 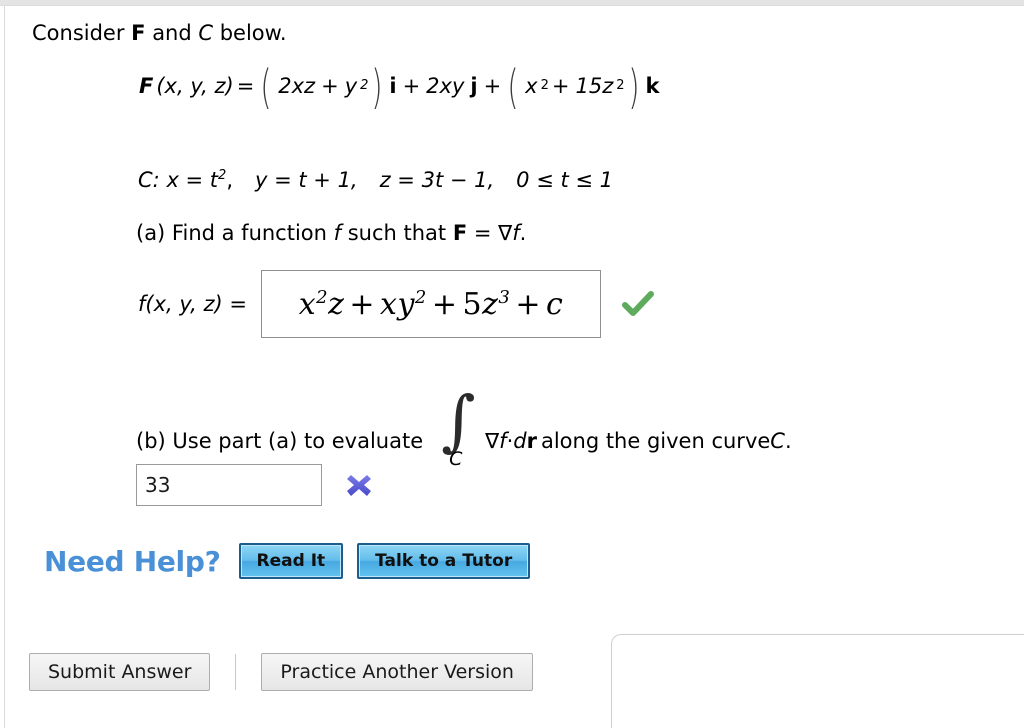 I want to click on footer-divider, so click(x=236, y=672).